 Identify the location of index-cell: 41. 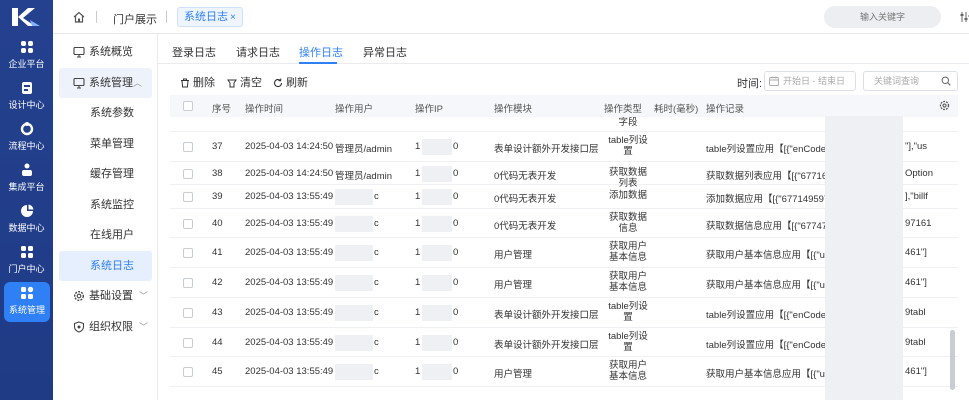
(217, 252).